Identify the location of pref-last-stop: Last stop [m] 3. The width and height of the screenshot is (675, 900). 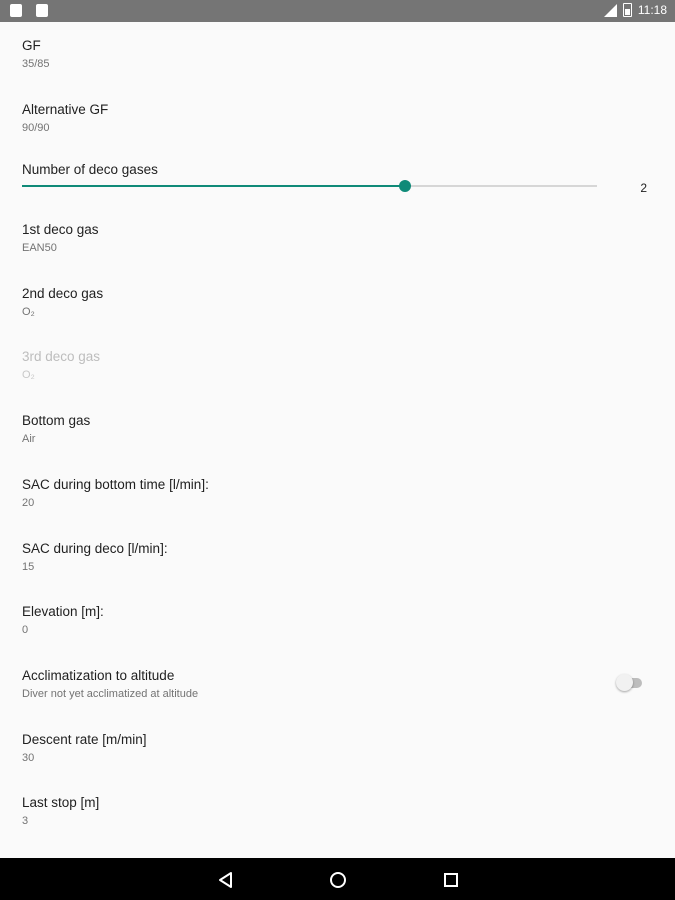
(337, 811).